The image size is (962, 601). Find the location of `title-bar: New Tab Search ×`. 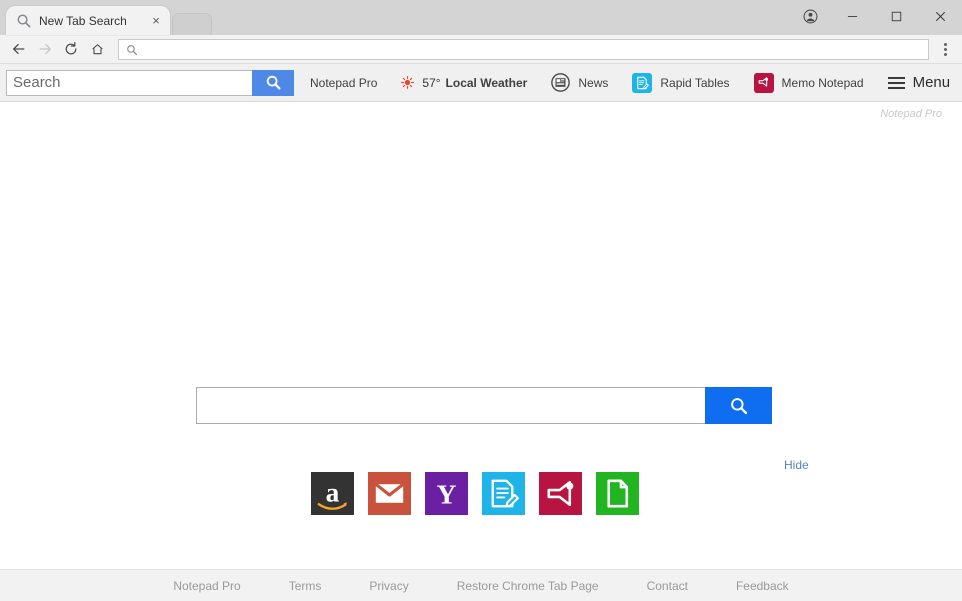

title-bar: New Tab Search × is located at coordinates (481, 17).